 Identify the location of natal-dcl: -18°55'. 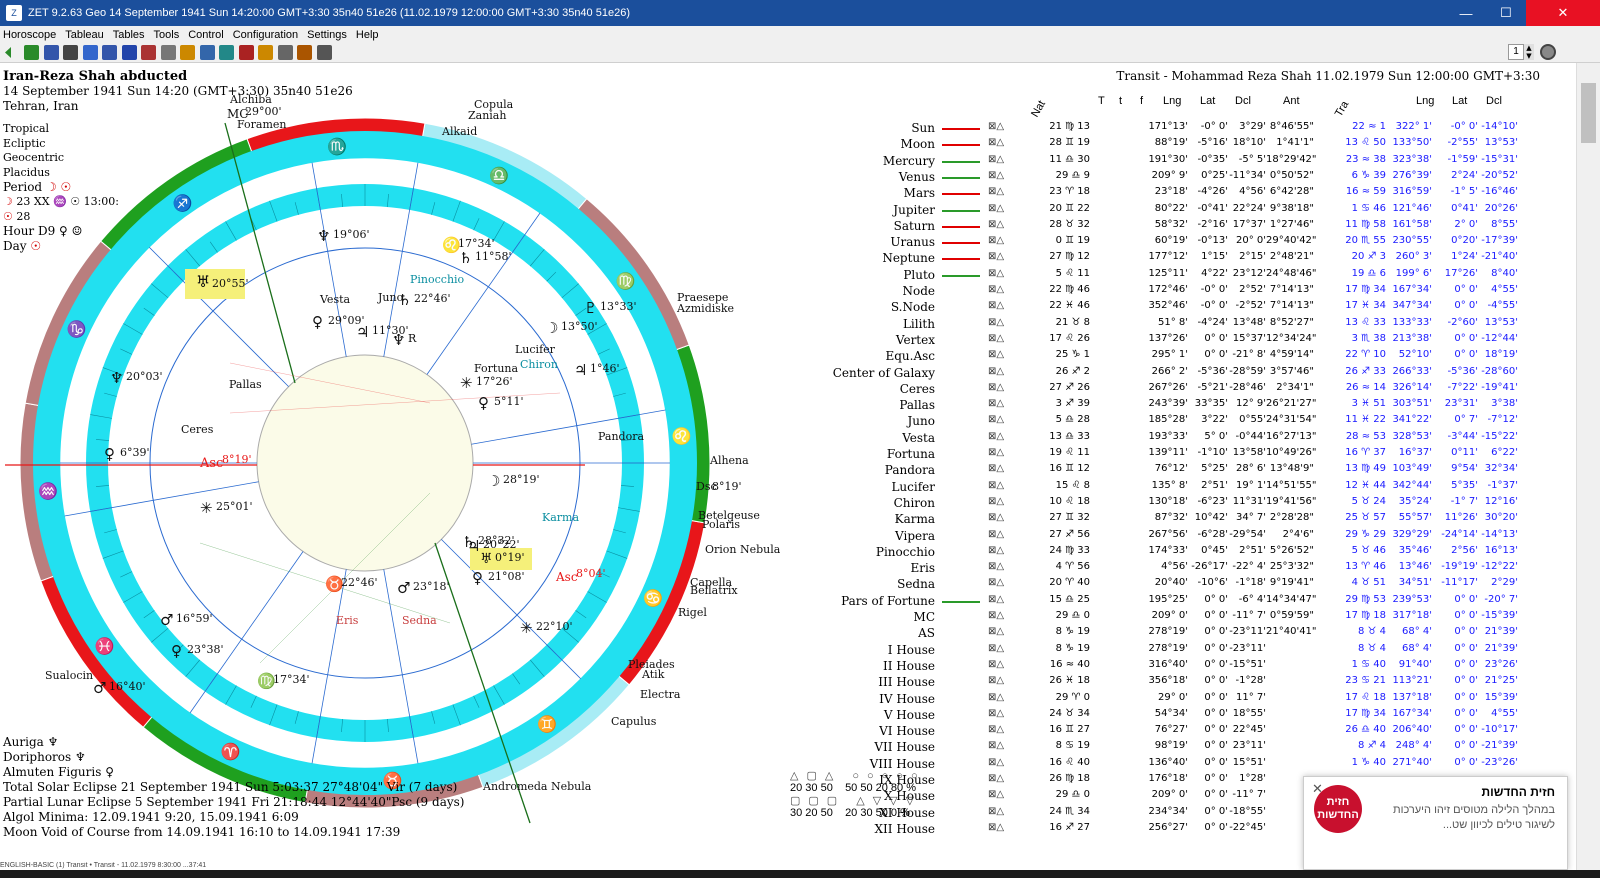
(1247, 811).